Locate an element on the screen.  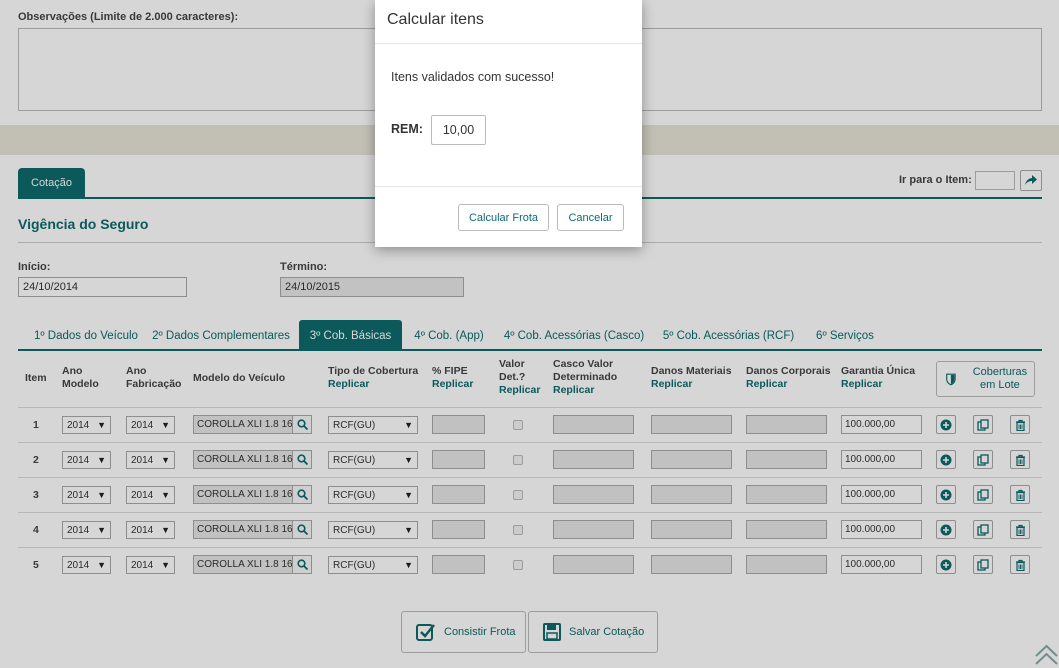
calcular-frota-button: Calcular Frota is located at coordinates (503, 217).